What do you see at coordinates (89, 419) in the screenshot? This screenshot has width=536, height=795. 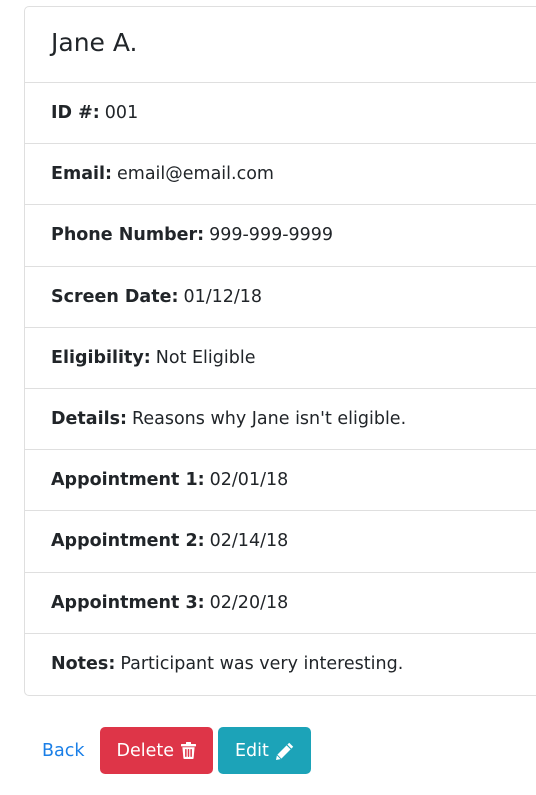 I see `detail-label: Details:` at bounding box center [89, 419].